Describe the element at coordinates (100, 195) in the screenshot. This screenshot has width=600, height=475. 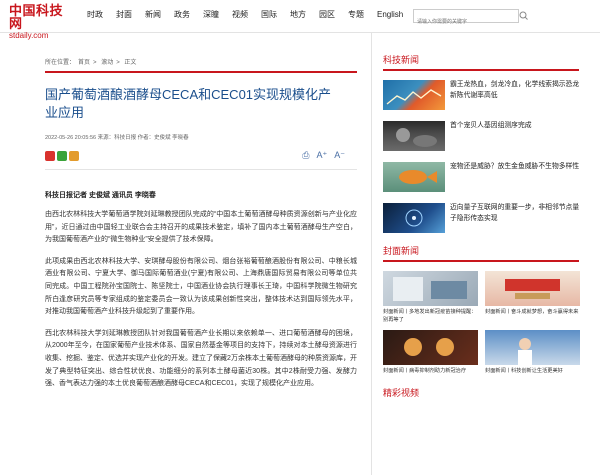
I see `article-reporter: 科技日报记者 史俊斌 通讯员 李晓春` at that location.